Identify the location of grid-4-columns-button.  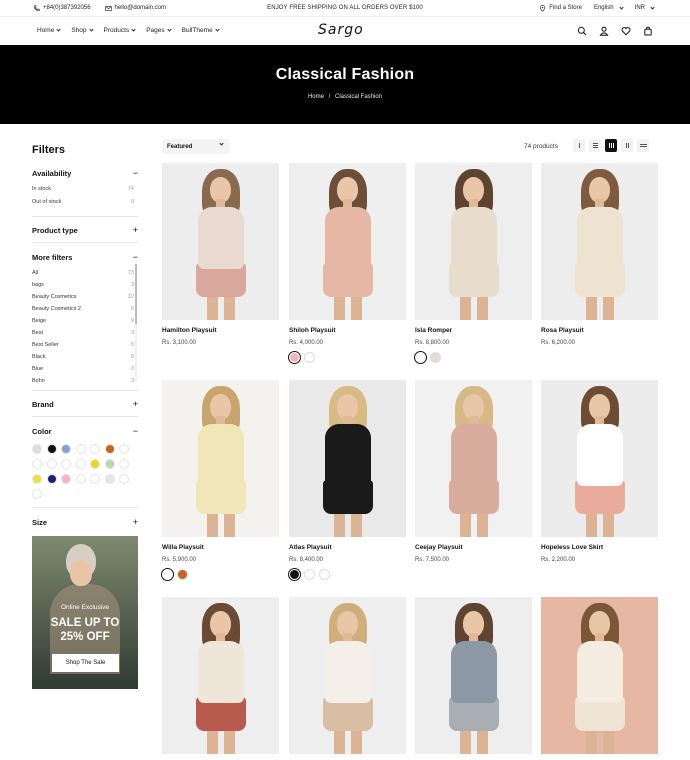
(643, 145).